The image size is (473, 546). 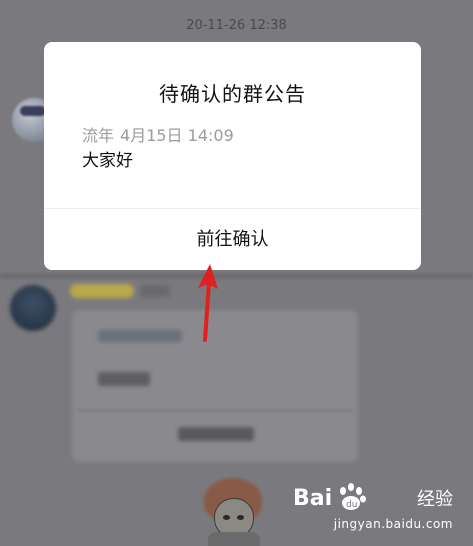 I want to click on red-arrow-icon, so click(x=208, y=303).